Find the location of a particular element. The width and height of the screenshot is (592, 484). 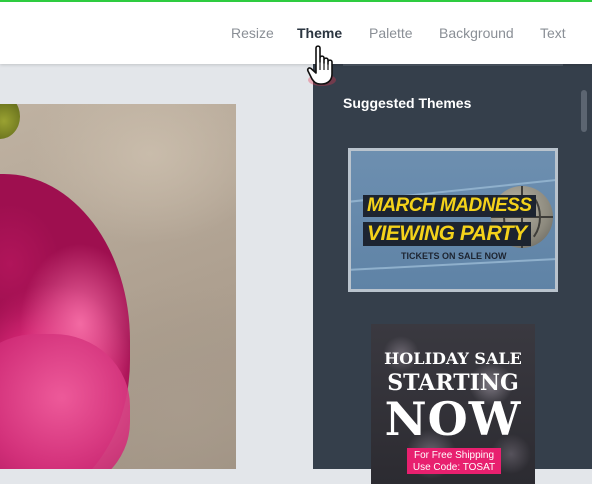

sidebar-divider is located at coordinates (453, 65).